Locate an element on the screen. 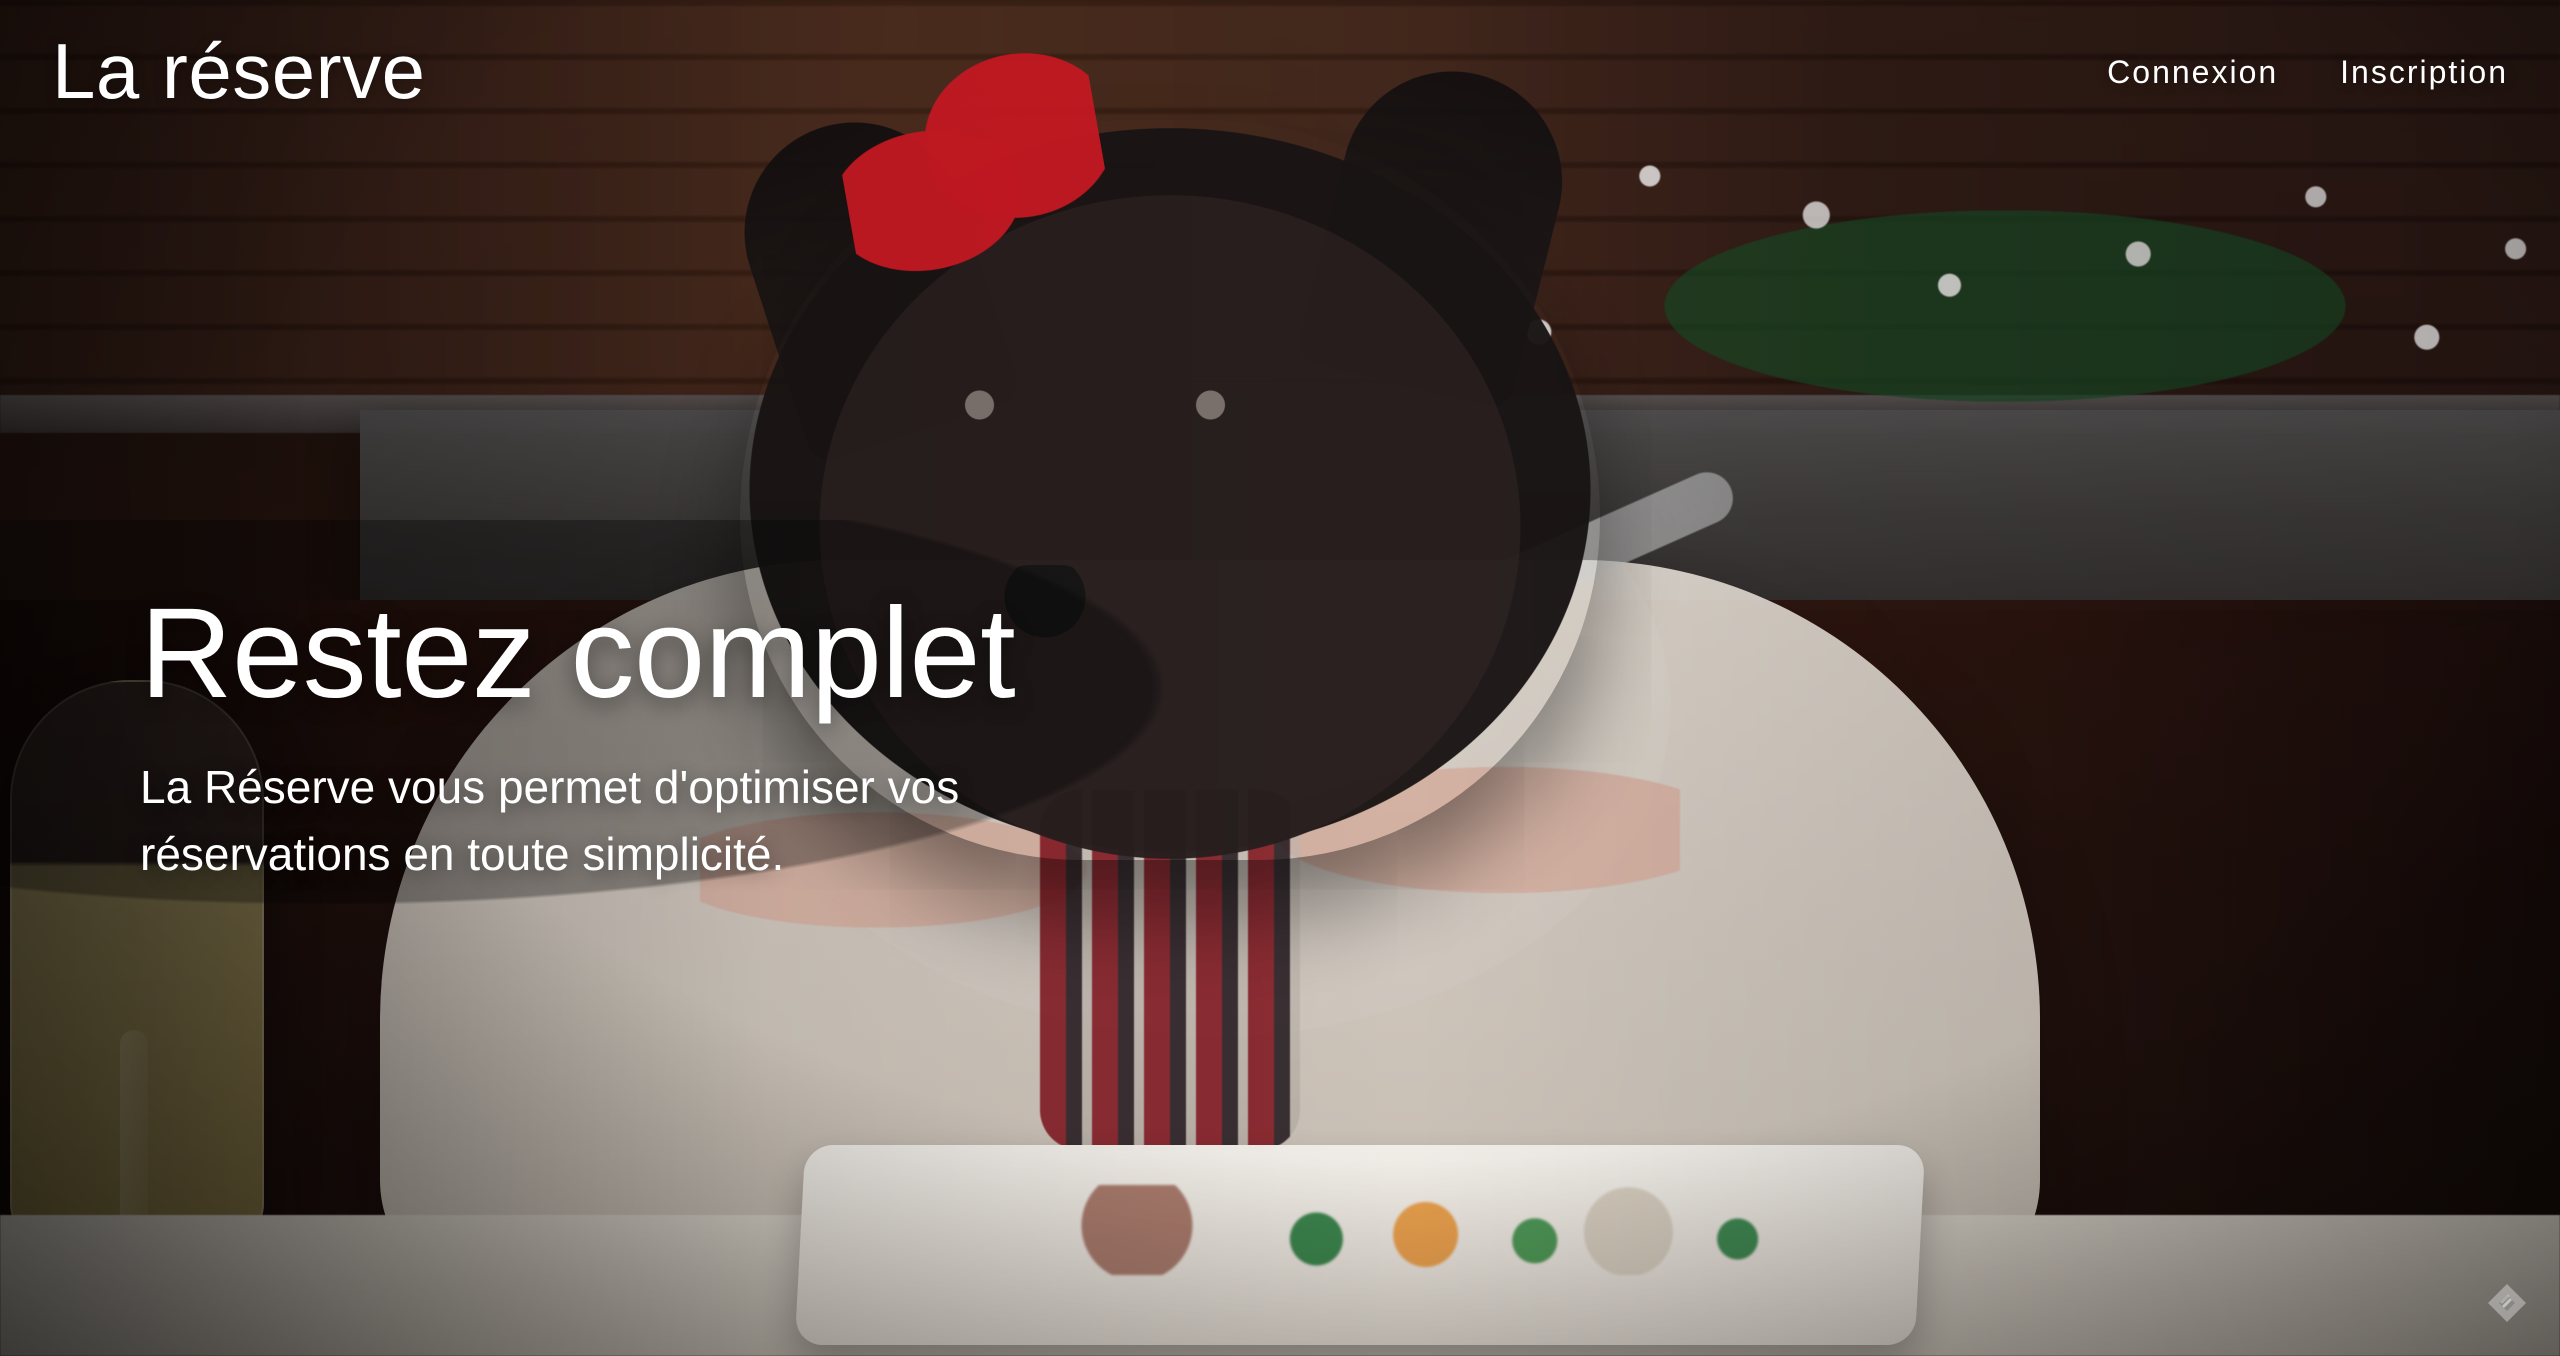  hero-title: Restez complet is located at coordinates (578, 653).